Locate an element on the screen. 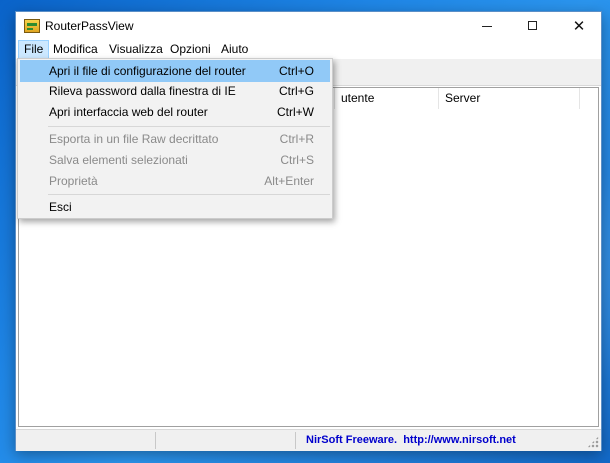 Image resolution: width=610 pixels, height=463 pixels. title-bar: RouterPassView ✕ is located at coordinates (308, 26).